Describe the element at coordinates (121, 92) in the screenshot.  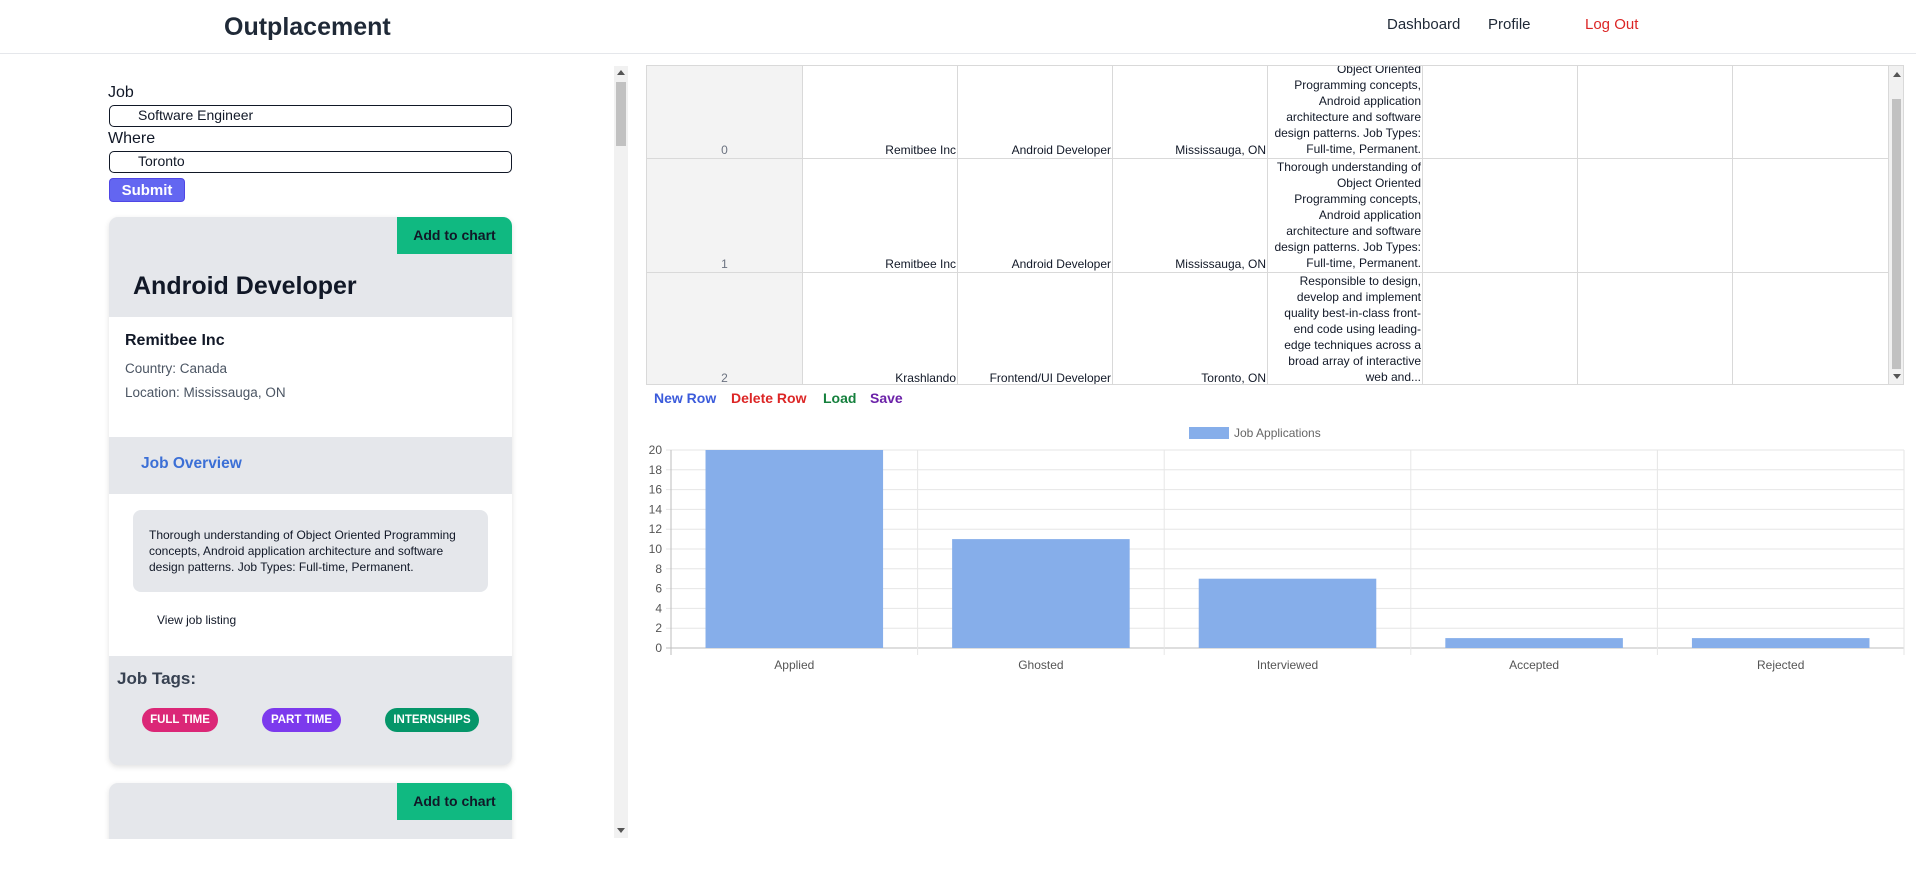
I see `job-label: Job` at that location.